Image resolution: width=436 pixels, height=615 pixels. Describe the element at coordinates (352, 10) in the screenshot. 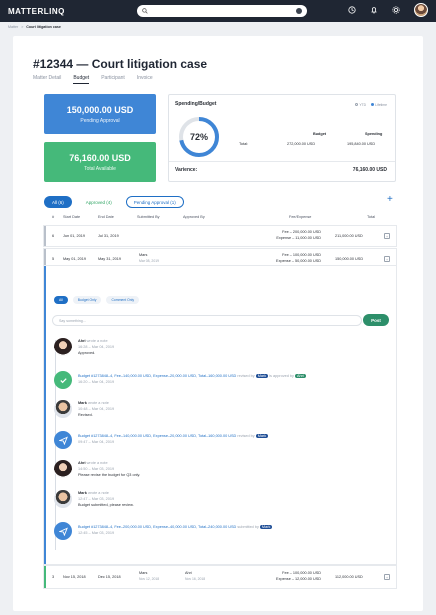

I see `clock-icon` at that location.